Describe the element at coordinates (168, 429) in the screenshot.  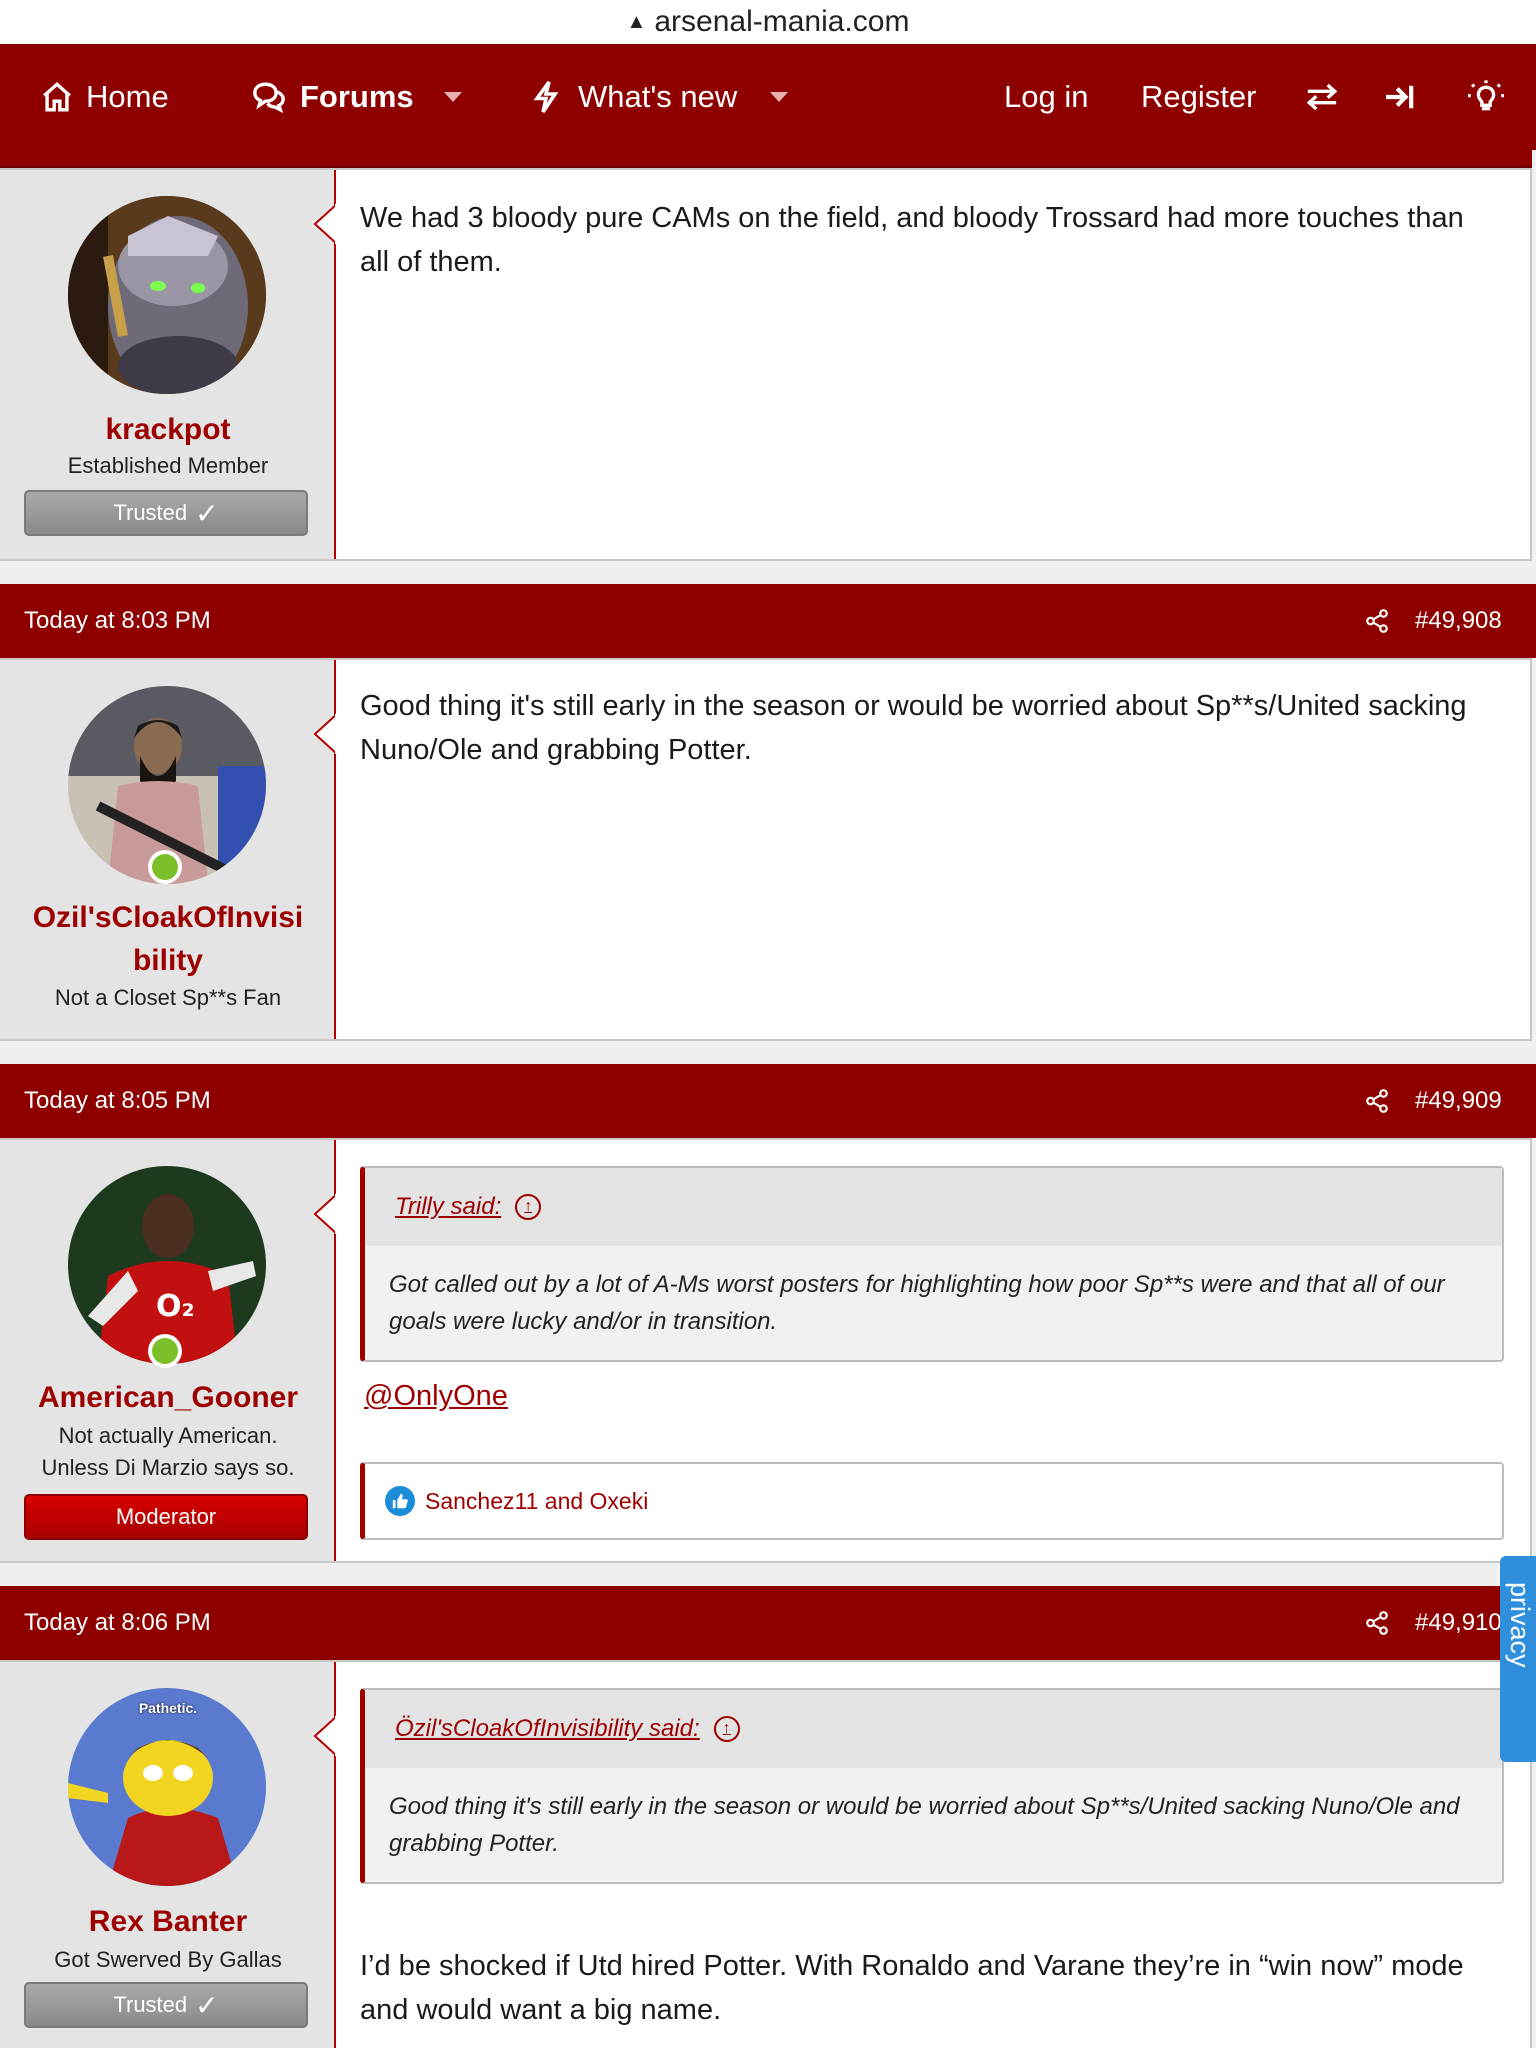
I see `username: krackpot` at that location.